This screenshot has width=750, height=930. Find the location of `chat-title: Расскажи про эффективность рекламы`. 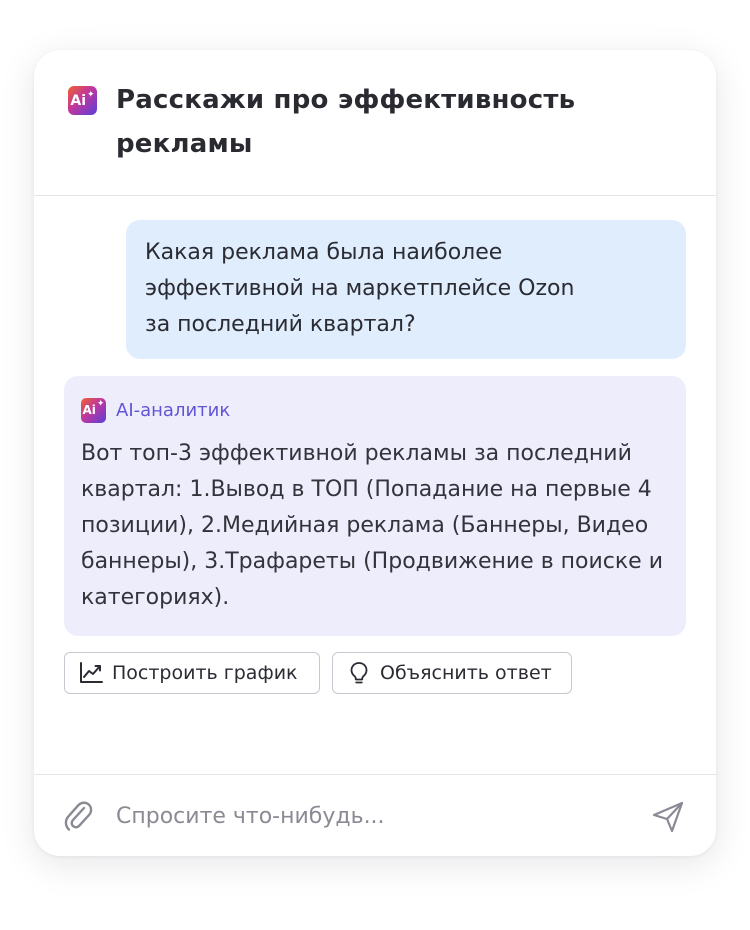

chat-title: Расскажи про эффективность рекламы is located at coordinates (346, 122).